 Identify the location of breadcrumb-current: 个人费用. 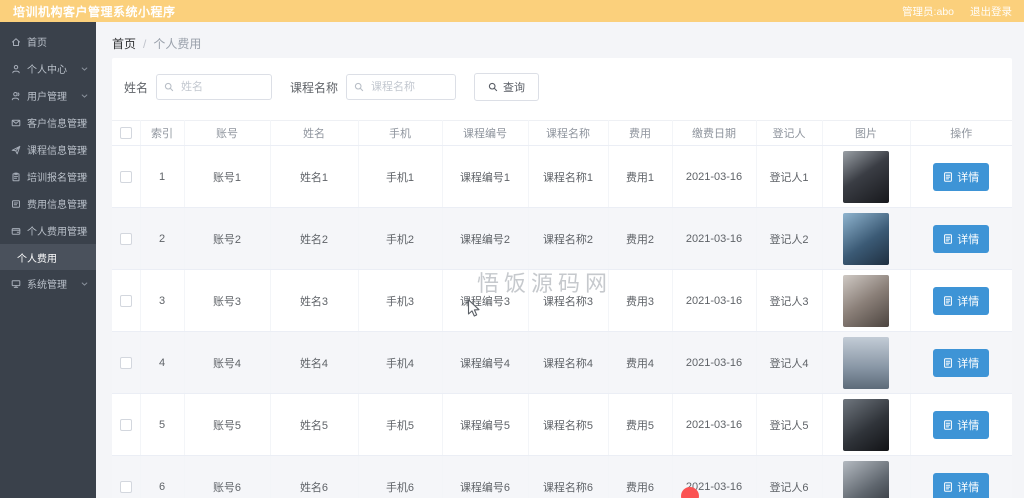
(177, 44).